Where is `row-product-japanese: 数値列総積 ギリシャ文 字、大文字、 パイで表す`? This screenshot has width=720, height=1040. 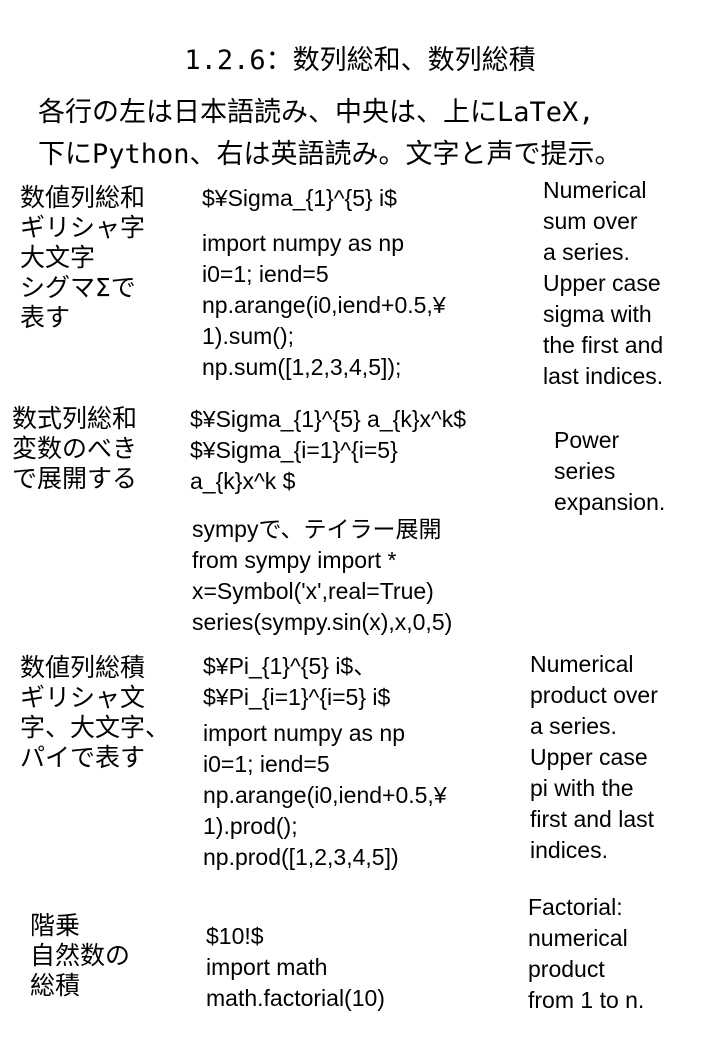 row-product-japanese: 数値列総積 ギリシャ文 字、大文字、 パイで表す is located at coordinates (95, 713).